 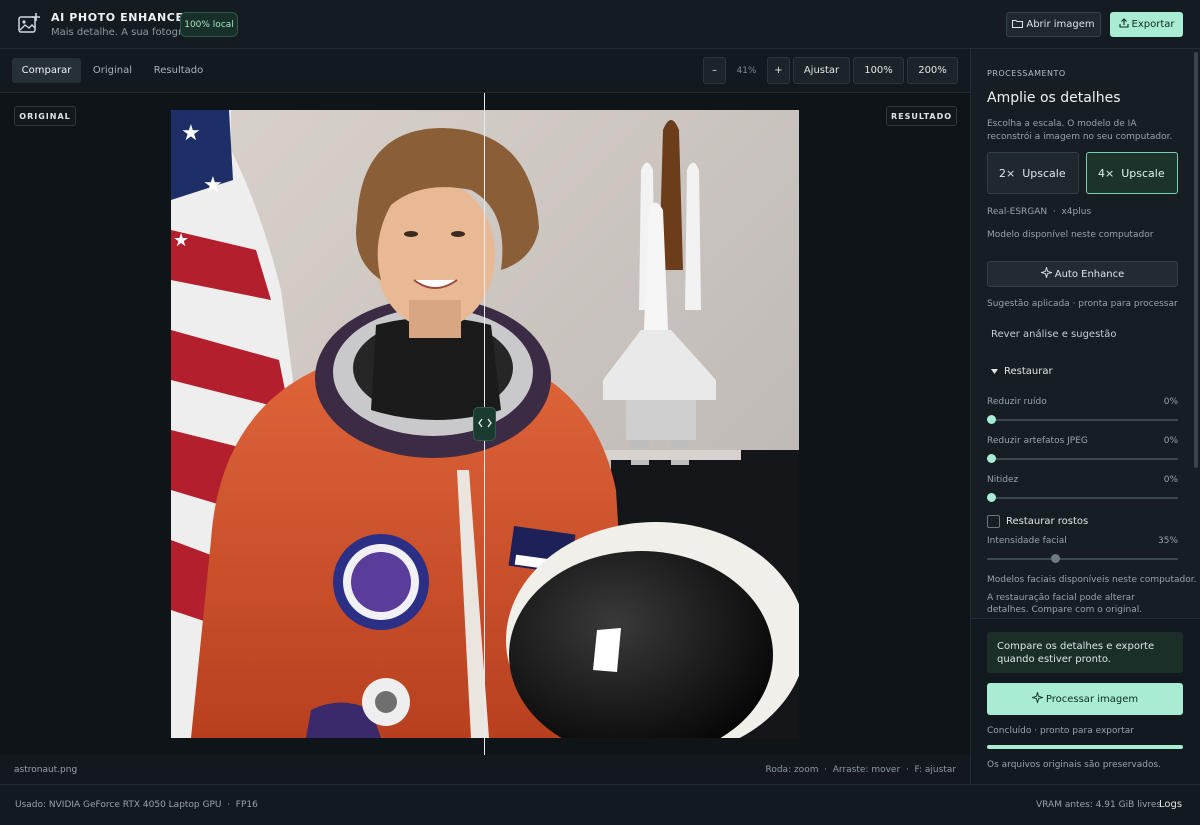 What do you see at coordinates (1132, 173) in the screenshot?
I see `scale-4x-button: 4× Upscale` at bounding box center [1132, 173].